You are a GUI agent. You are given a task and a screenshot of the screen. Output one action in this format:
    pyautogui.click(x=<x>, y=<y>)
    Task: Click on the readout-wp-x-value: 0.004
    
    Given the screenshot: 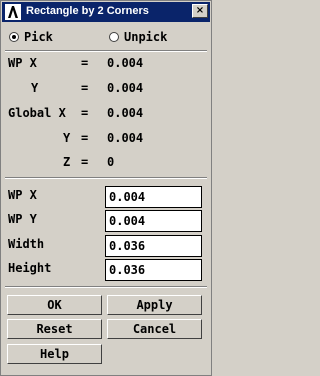 What is the action you would take?
    pyautogui.click(x=125, y=63)
    